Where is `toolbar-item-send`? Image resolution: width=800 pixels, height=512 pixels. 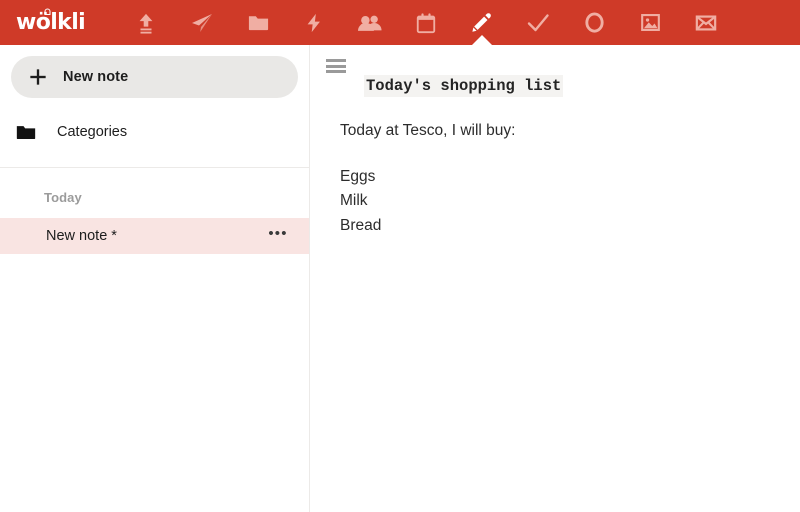 toolbar-item-send is located at coordinates (202, 22).